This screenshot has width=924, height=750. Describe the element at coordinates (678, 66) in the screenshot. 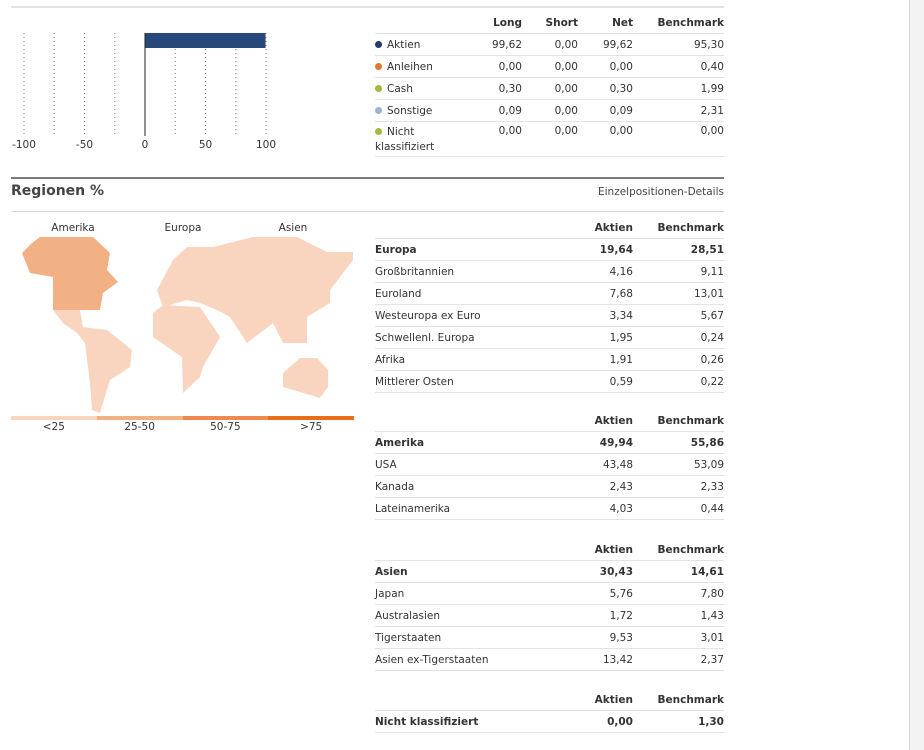

I see `value-benchmark: 0,40` at that location.